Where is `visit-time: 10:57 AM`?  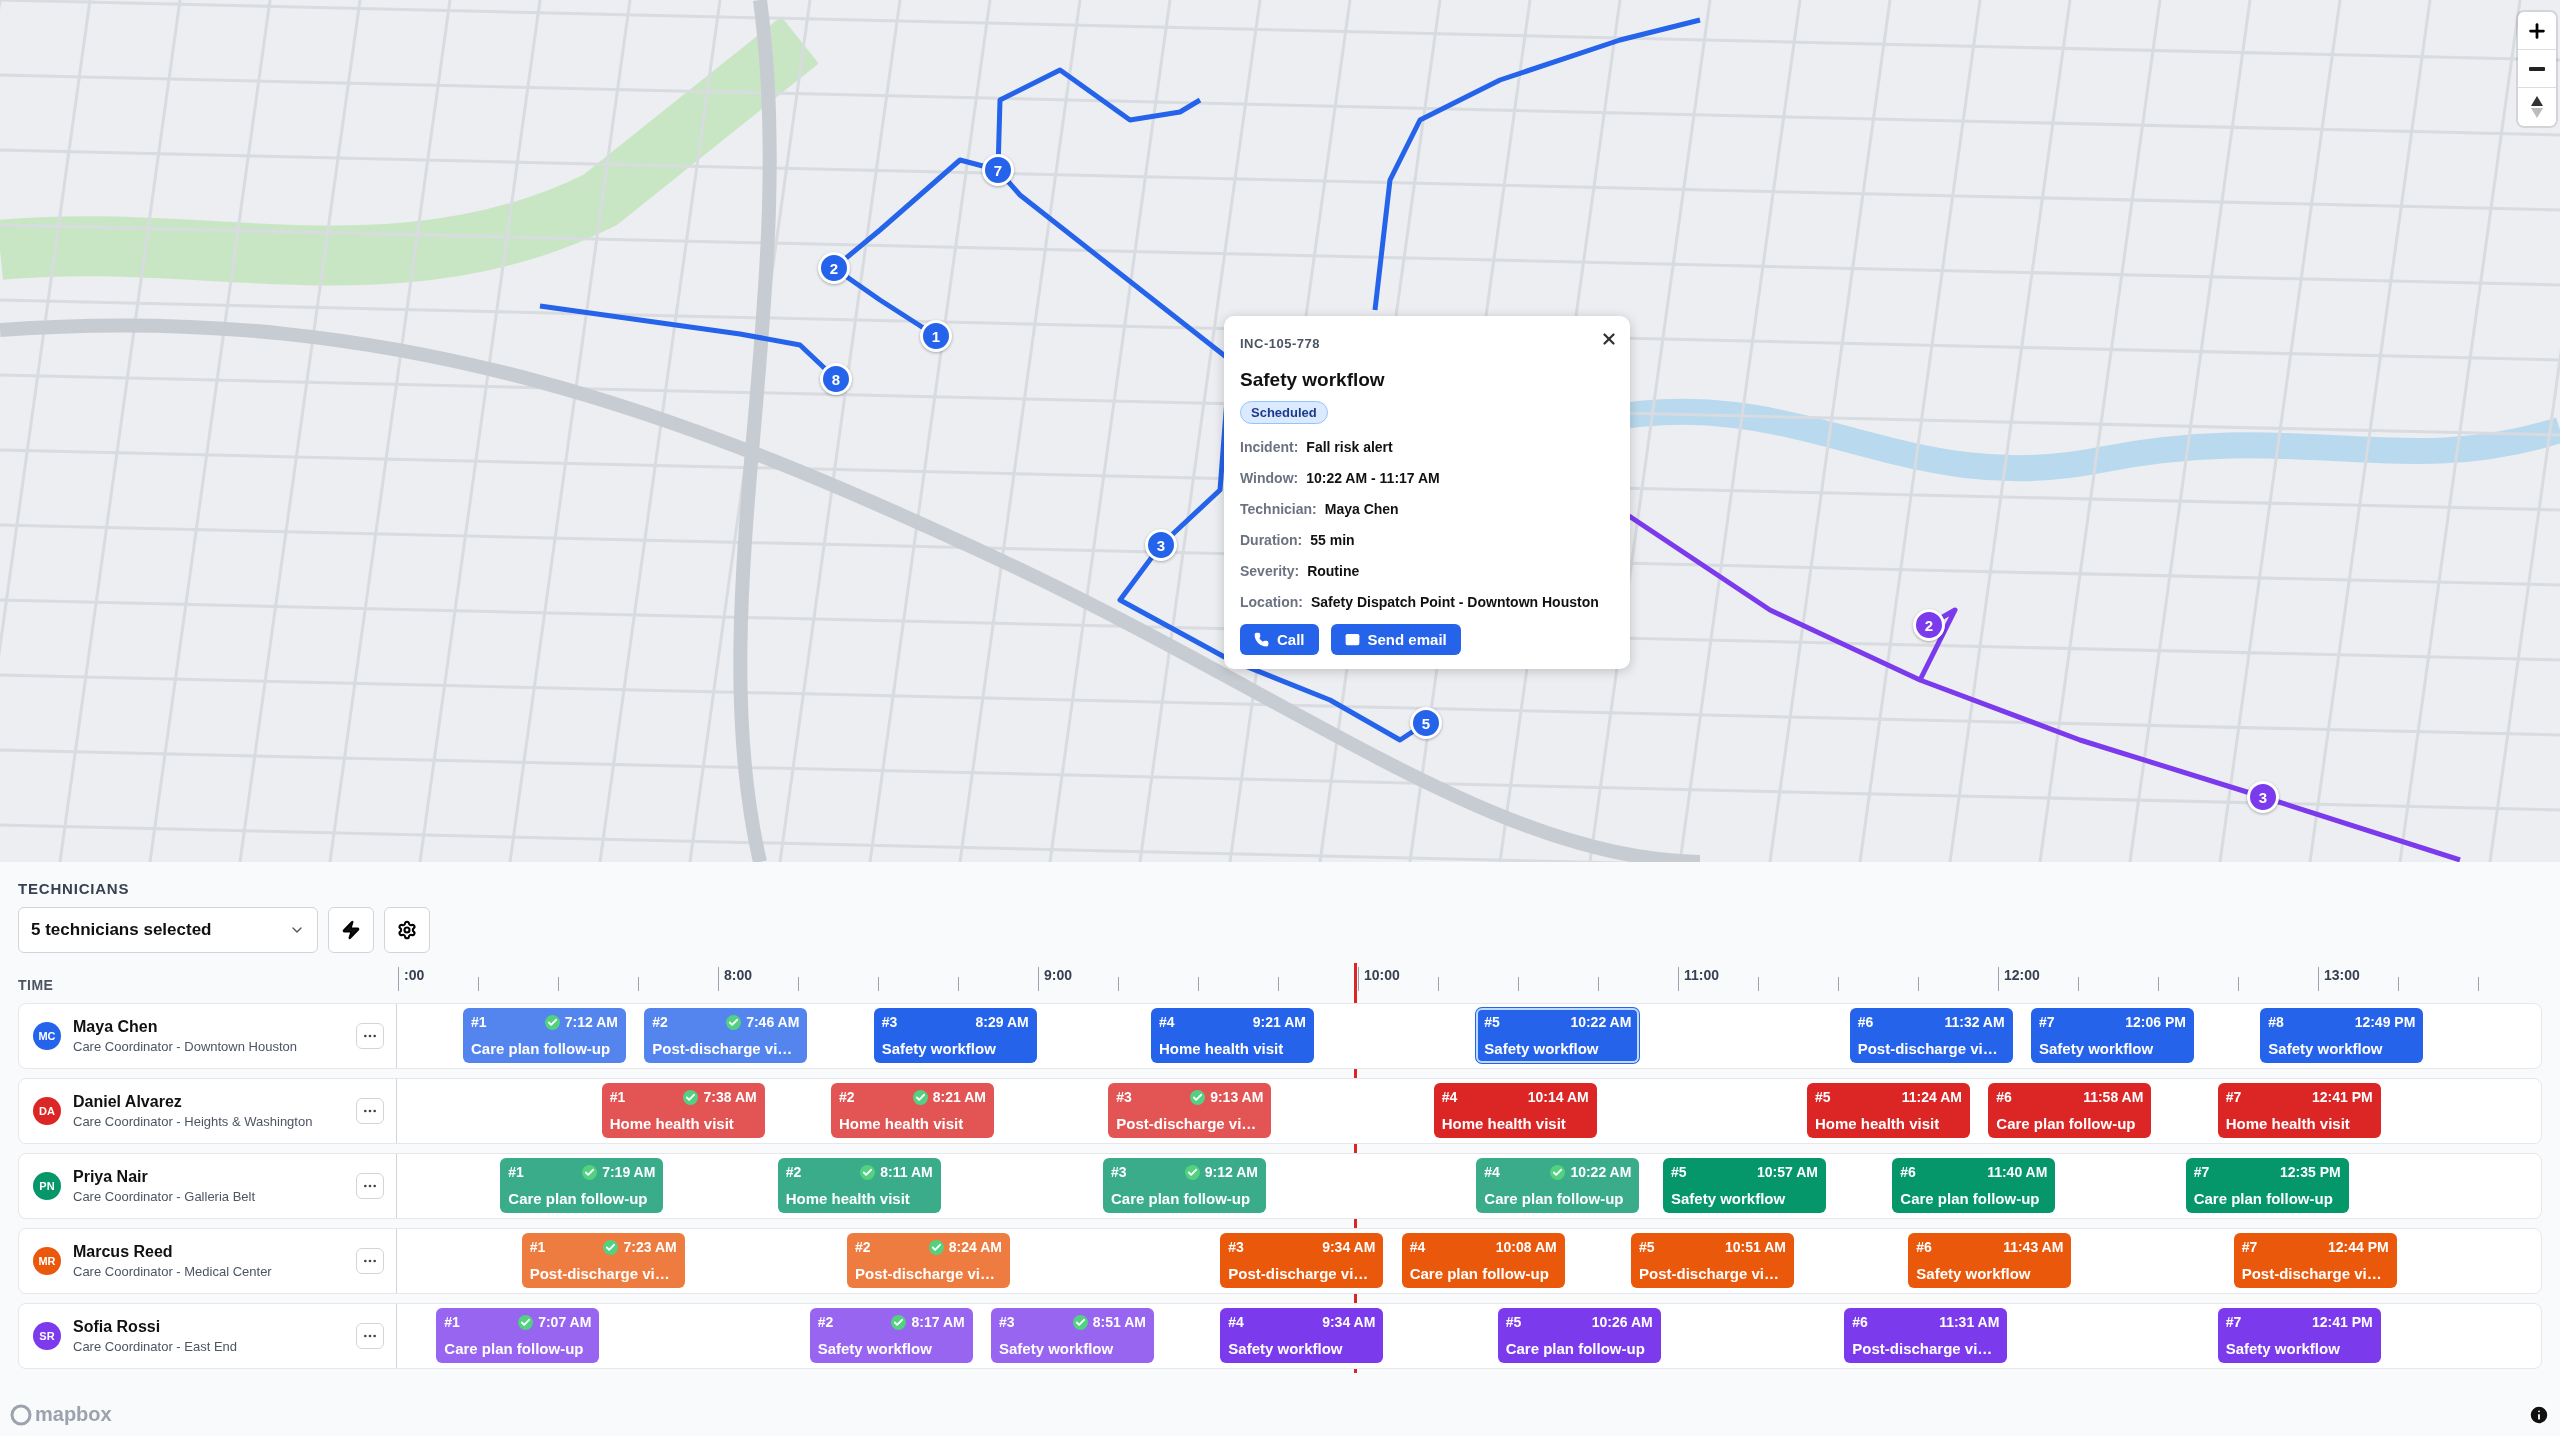 visit-time: 10:57 AM is located at coordinates (1787, 1172).